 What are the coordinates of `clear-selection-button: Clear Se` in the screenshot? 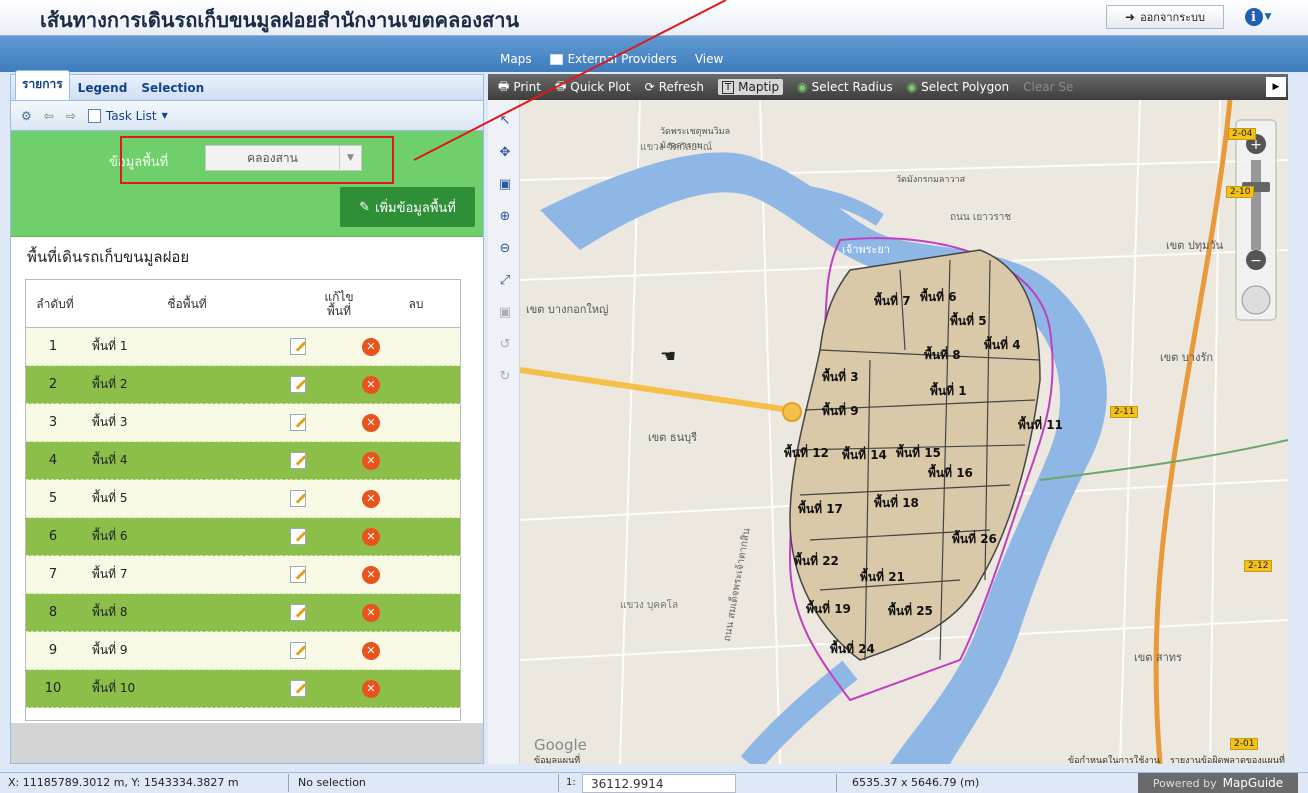 It's located at (1048, 87).